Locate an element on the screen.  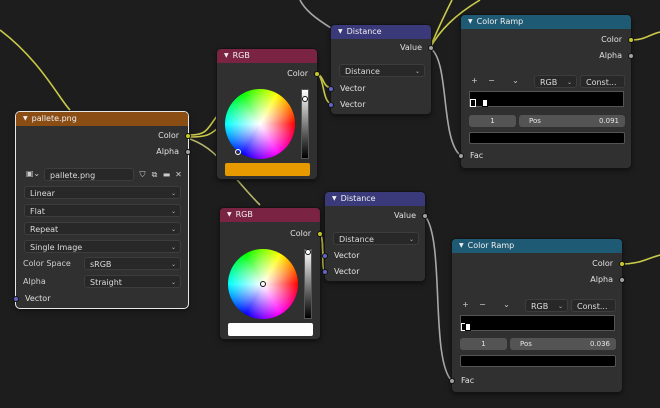
link-offscreen-left is located at coordinates (35, 70).